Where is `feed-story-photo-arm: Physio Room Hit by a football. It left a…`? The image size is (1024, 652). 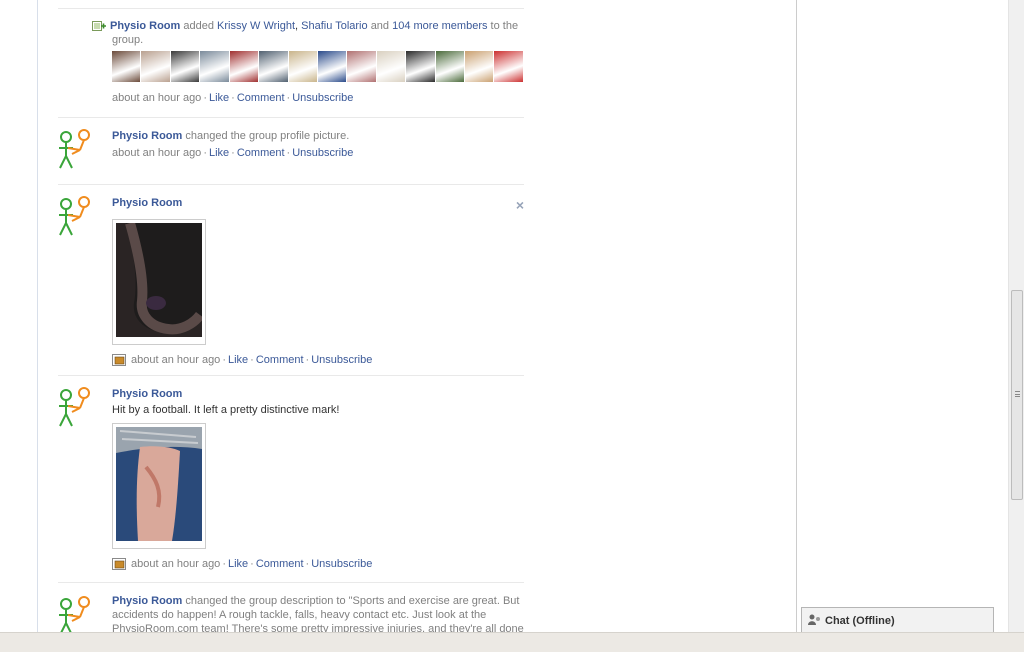
feed-story-photo-arm: Physio Room Hit by a football. It left a… is located at coordinates (291, 479).